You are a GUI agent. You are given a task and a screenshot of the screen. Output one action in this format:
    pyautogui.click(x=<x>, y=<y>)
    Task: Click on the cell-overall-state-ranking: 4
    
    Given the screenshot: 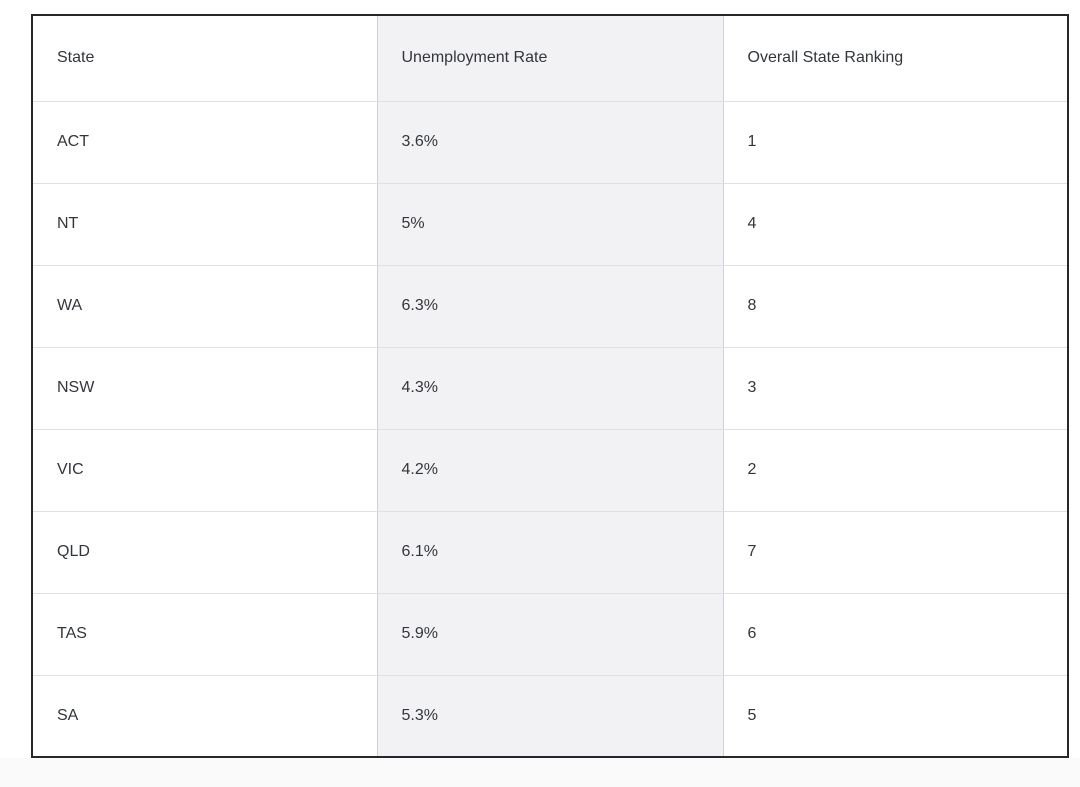 What is the action you would take?
    pyautogui.click(x=895, y=224)
    